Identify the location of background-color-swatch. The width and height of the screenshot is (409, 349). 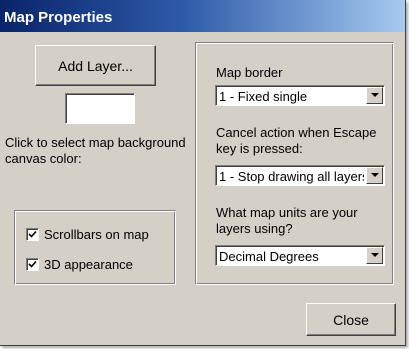
(100, 108).